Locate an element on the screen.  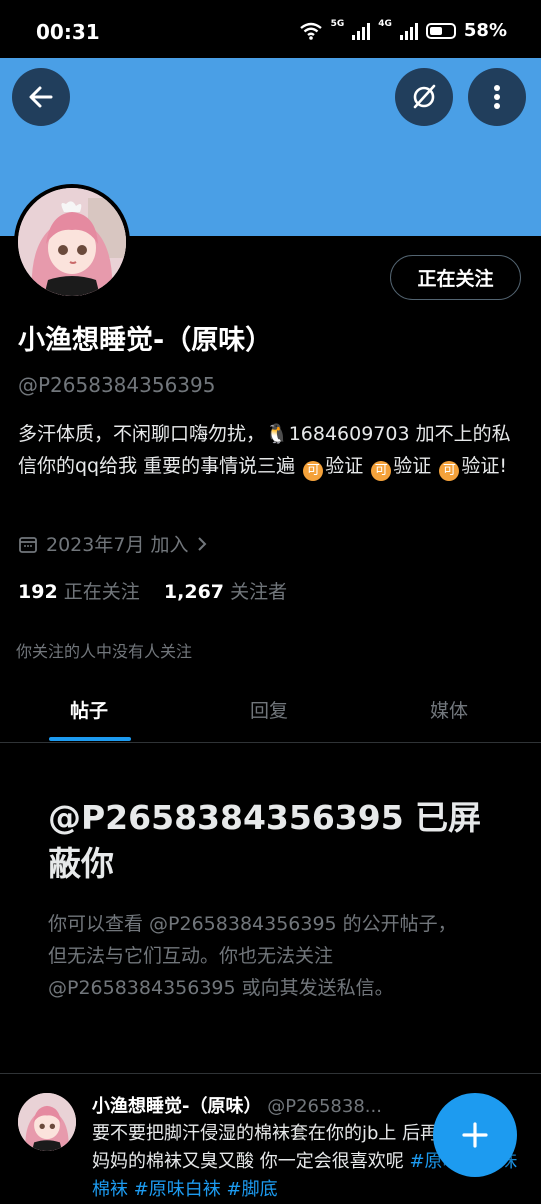
status-bar: 00:31 5G 4G 58% is located at coordinates (270, 29).